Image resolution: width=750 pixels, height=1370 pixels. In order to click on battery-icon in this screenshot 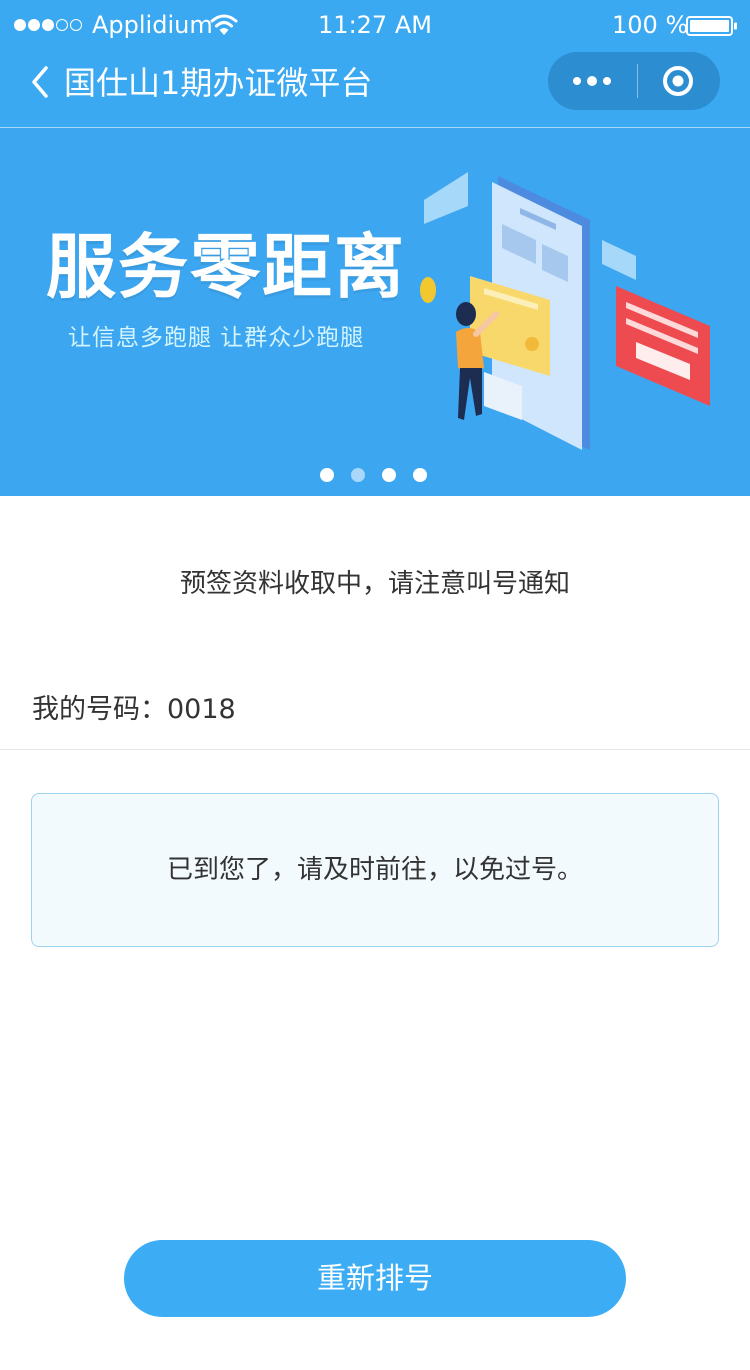, I will do `click(711, 26)`.